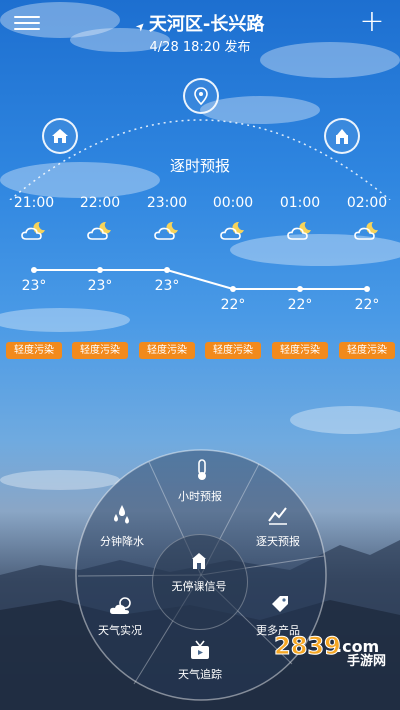 This screenshot has width=400, height=710. What do you see at coordinates (120, 606) in the screenshot?
I see `partly-cloudy-icon` at bounding box center [120, 606].